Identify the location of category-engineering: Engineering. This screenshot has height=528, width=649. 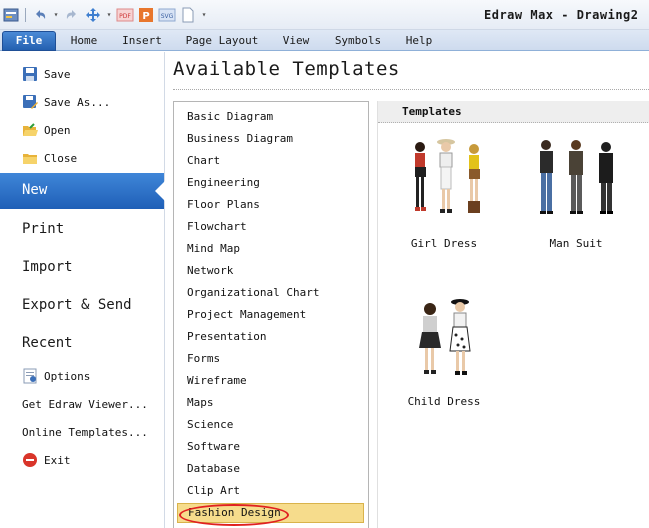
(270, 183).